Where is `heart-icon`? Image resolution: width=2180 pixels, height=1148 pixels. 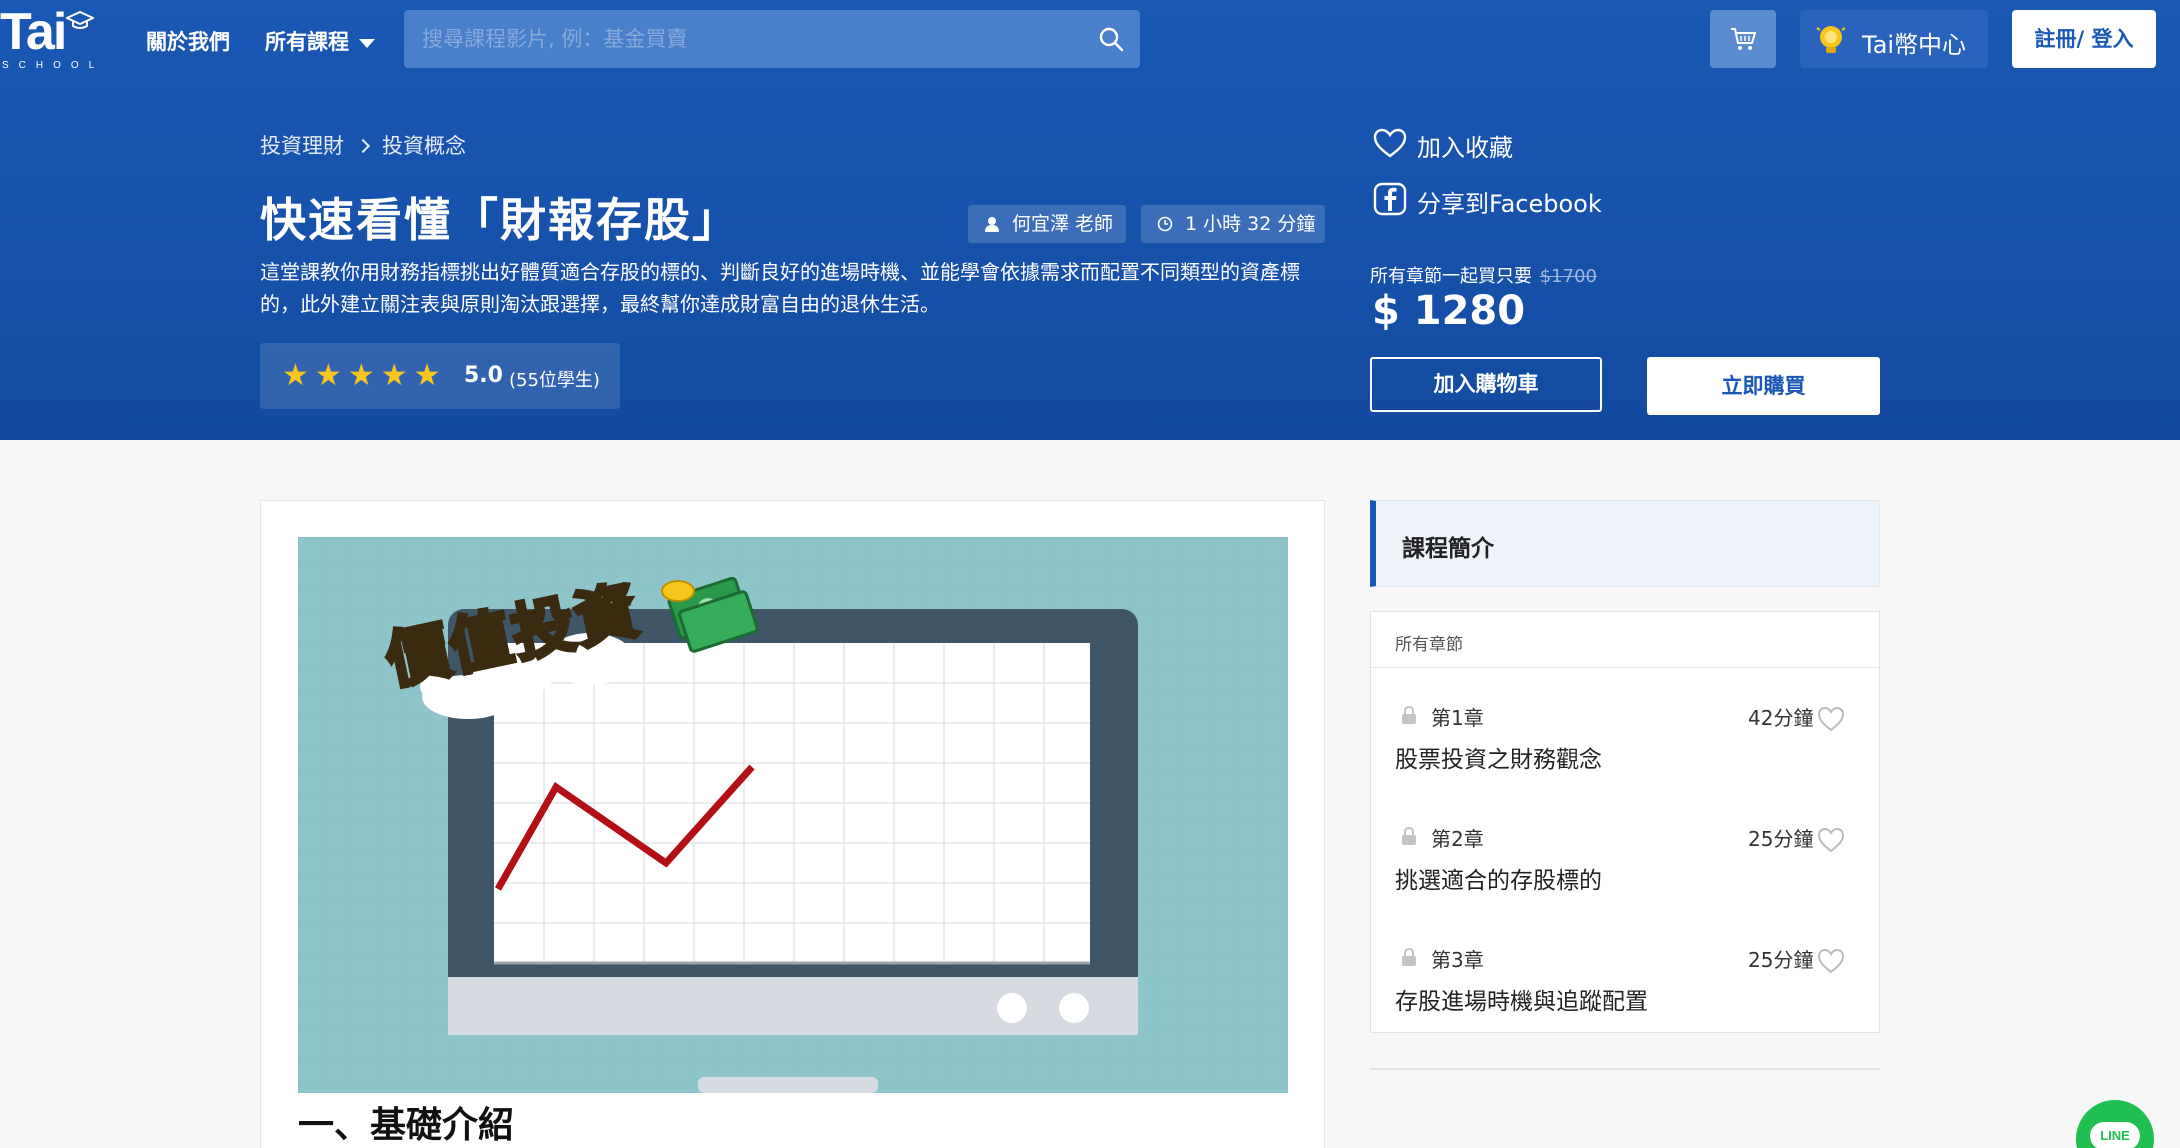 heart-icon is located at coordinates (1390, 143).